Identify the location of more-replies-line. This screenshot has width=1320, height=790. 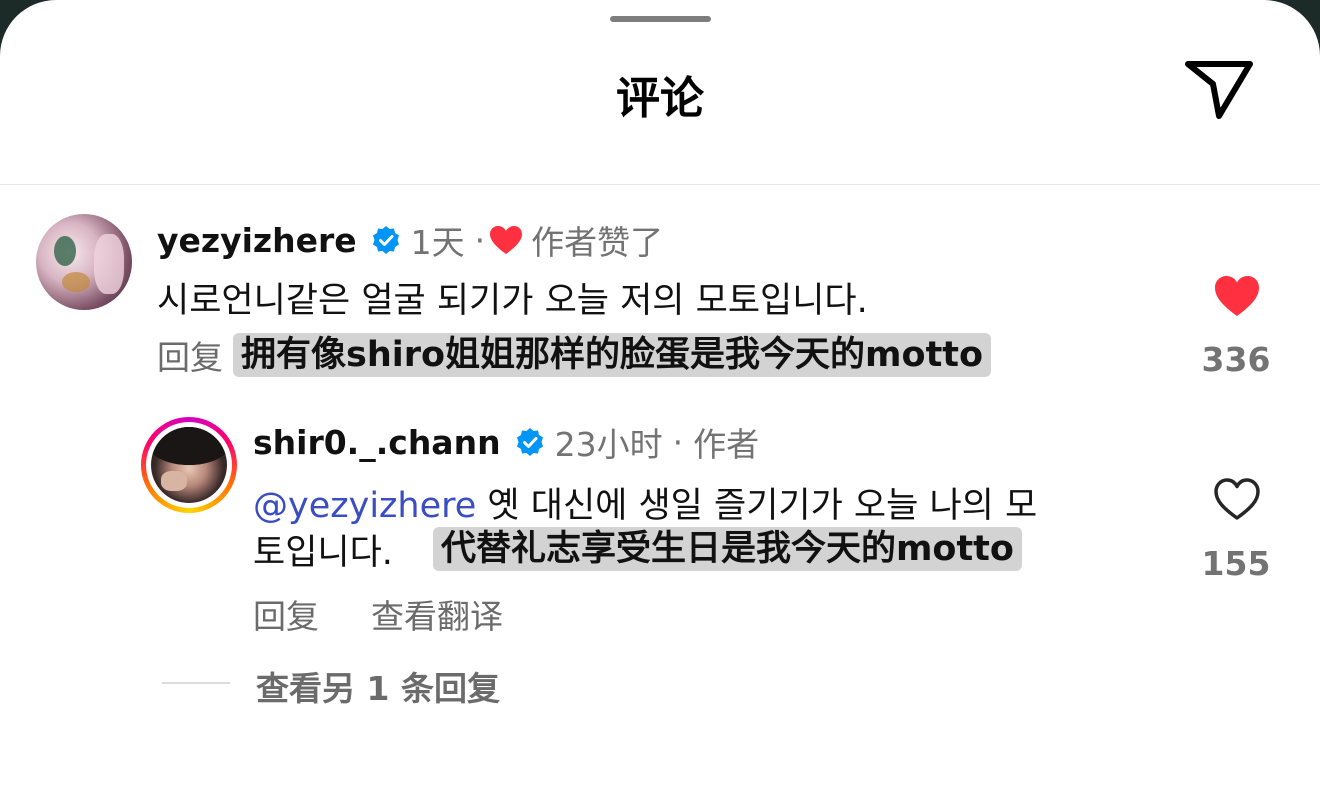
(196, 683).